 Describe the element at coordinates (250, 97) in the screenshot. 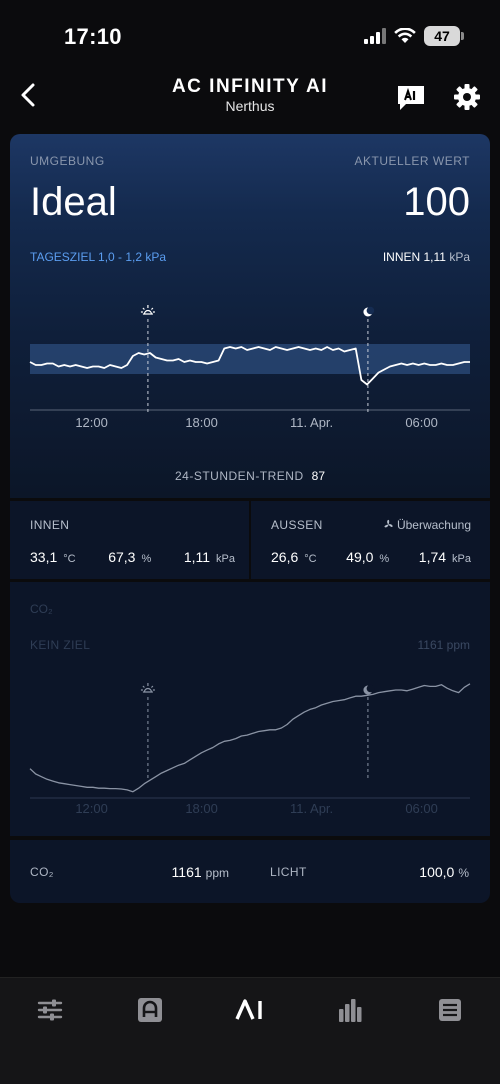

I see `nav-header: AC INFINITY AI Nerthus` at that location.